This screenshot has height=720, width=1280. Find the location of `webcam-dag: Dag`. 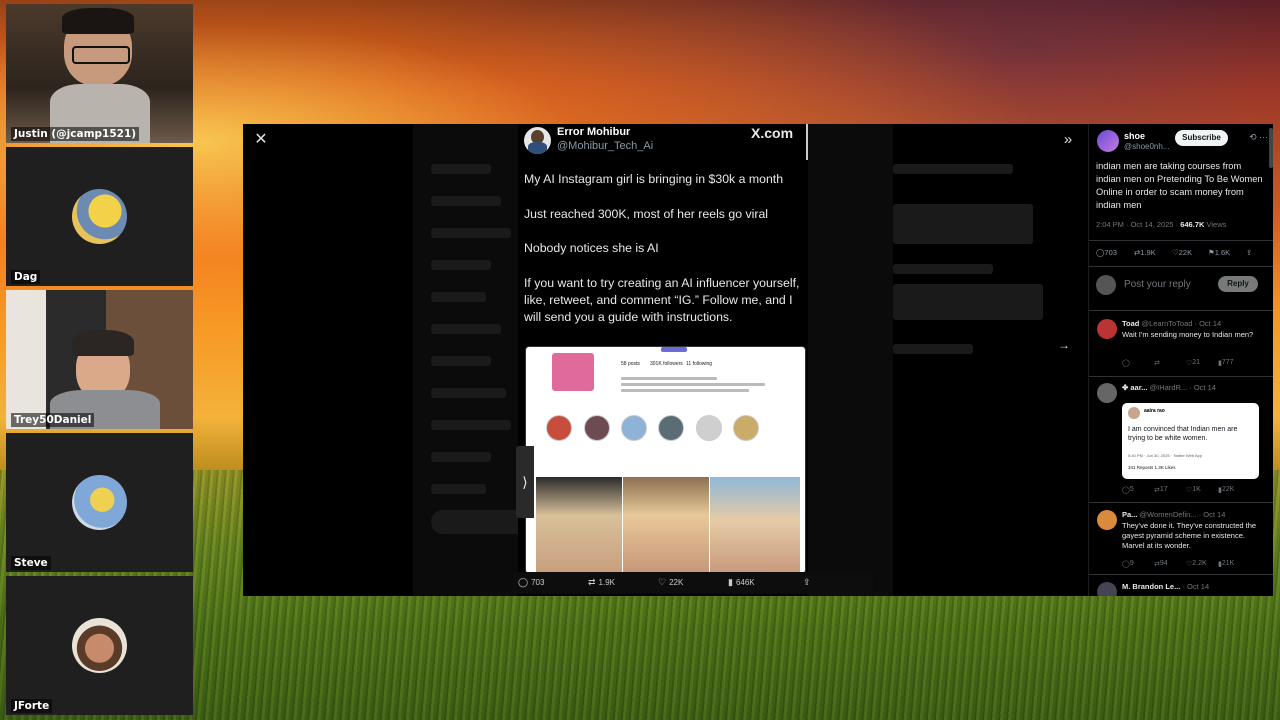

webcam-dag: Dag is located at coordinates (99, 216).